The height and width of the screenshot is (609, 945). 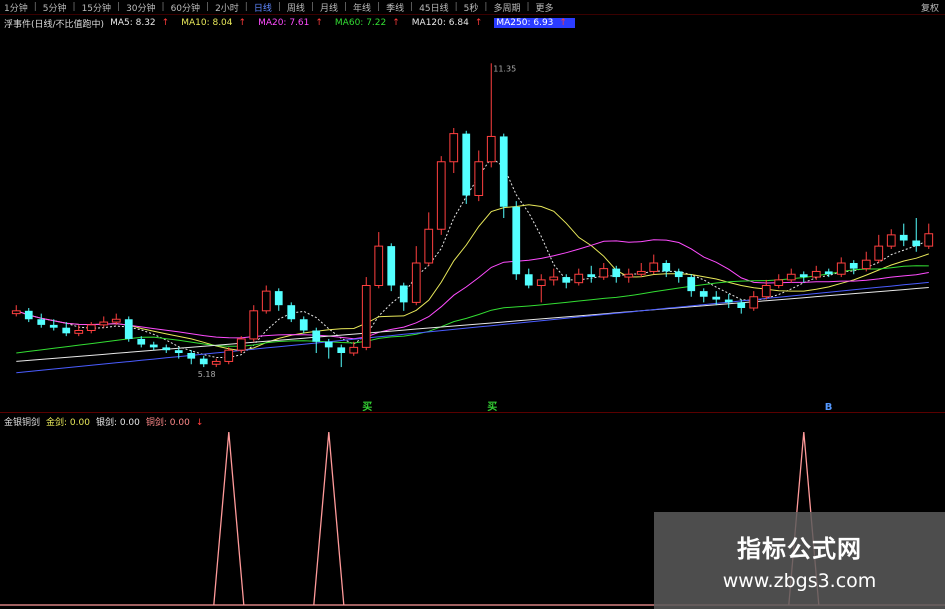 What do you see at coordinates (54, 24) in the screenshot?
I see `ma-legend-title: 浮事件(日线/不比值跑中)` at bounding box center [54, 24].